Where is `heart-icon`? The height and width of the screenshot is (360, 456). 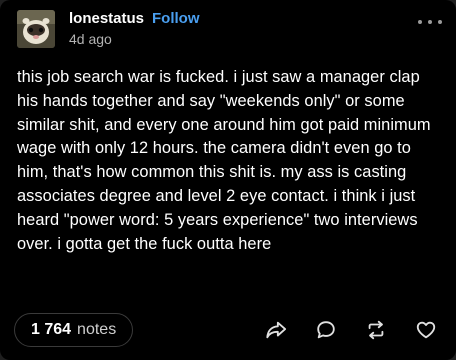 heart-icon is located at coordinates (426, 330).